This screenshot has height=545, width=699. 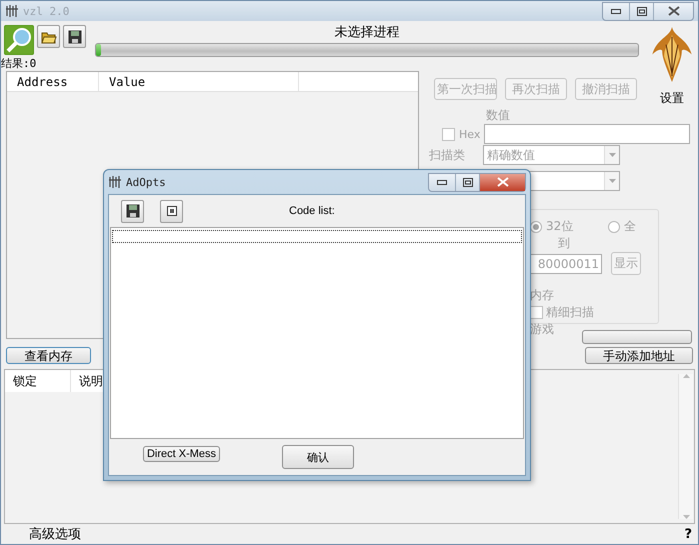 I want to click on flame-logo, so click(x=672, y=54).